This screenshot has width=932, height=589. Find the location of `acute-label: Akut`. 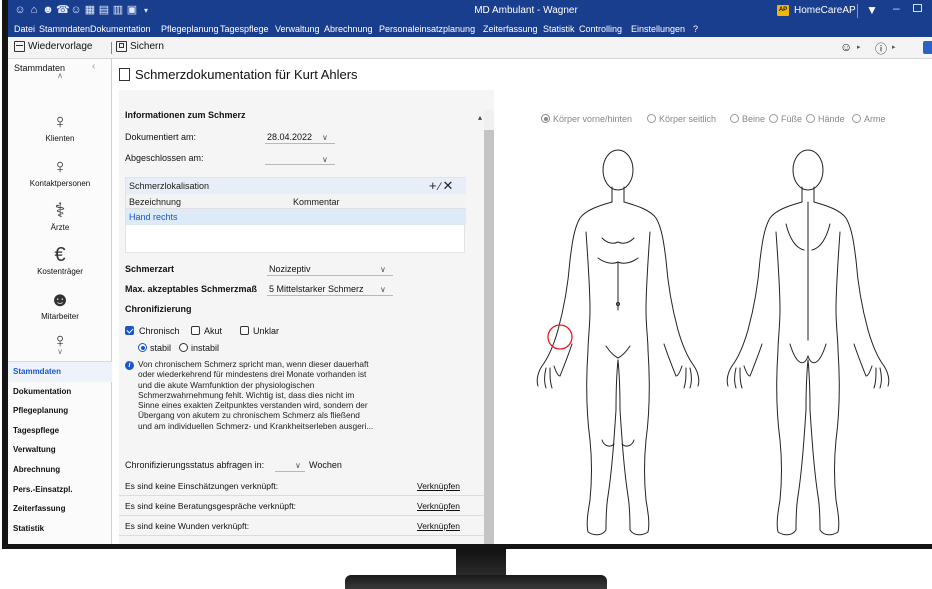

acute-label: Akut is located at coordinates (213, 331).